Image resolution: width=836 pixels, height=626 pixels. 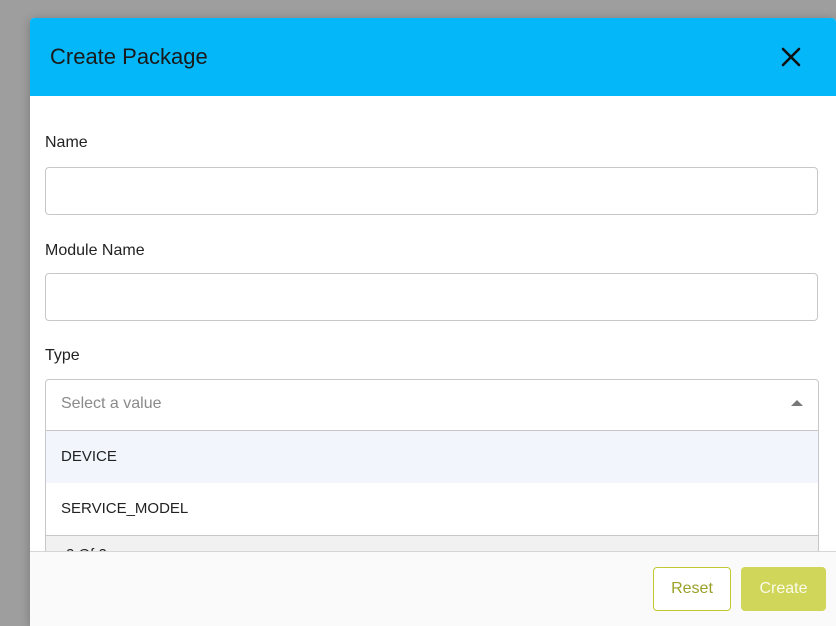 What do you see at coordinates (432, 405) in the screenshot?
I see `type-select: Select a value` at bounding box center [432, 405].